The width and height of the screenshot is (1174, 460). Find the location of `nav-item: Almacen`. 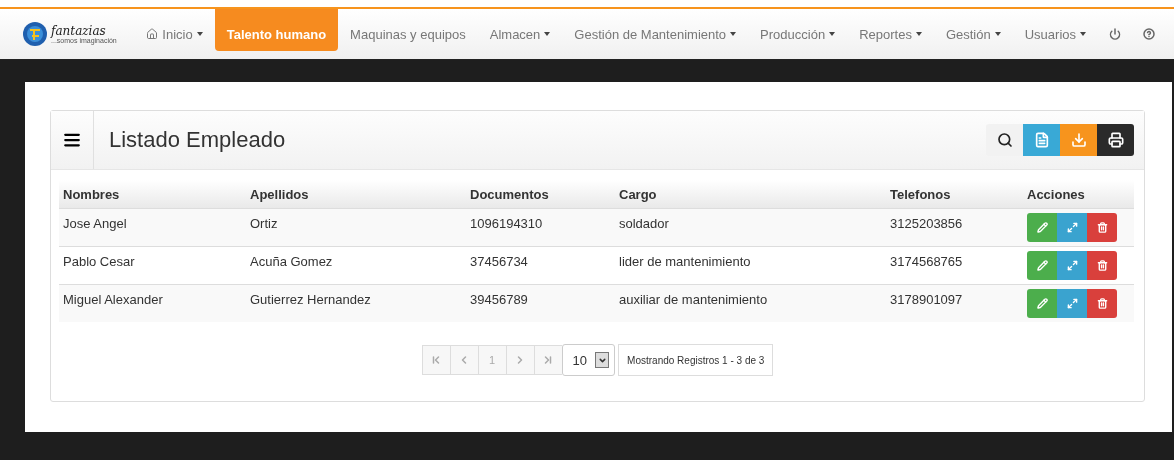

nav-item: Almacen is located at coordinates (520, 34).